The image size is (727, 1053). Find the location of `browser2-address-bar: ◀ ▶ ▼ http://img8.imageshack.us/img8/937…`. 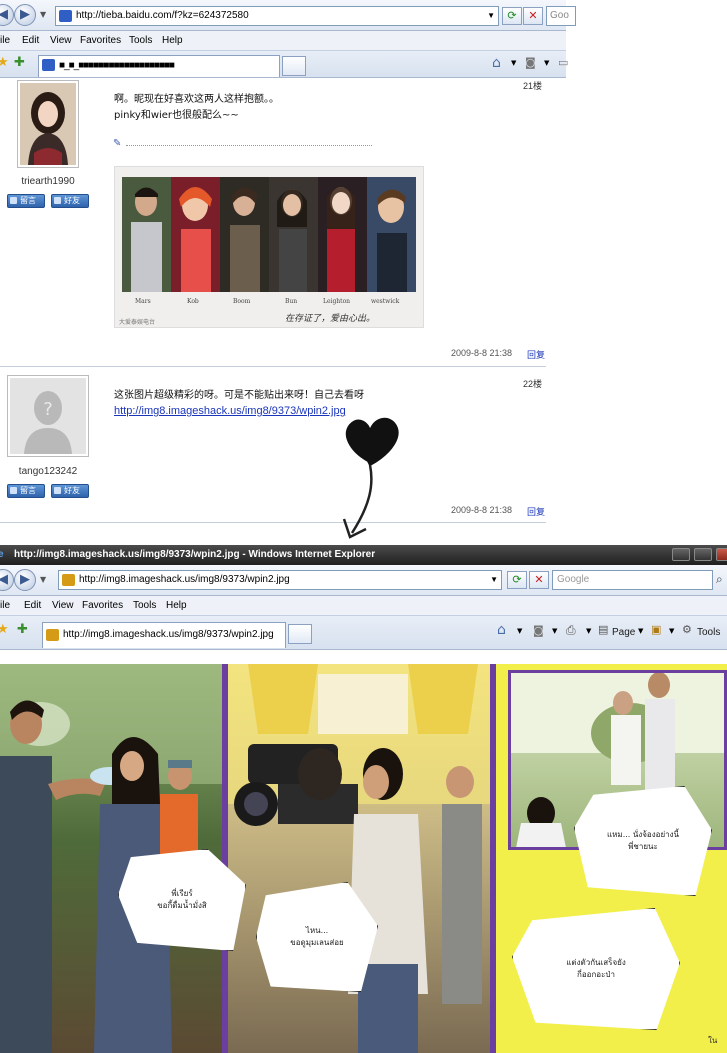

browser2-address-bar: ◀ ▶ ▼ http://img8.imageshack.us/img8/937… is located at coordinates (363, 580).